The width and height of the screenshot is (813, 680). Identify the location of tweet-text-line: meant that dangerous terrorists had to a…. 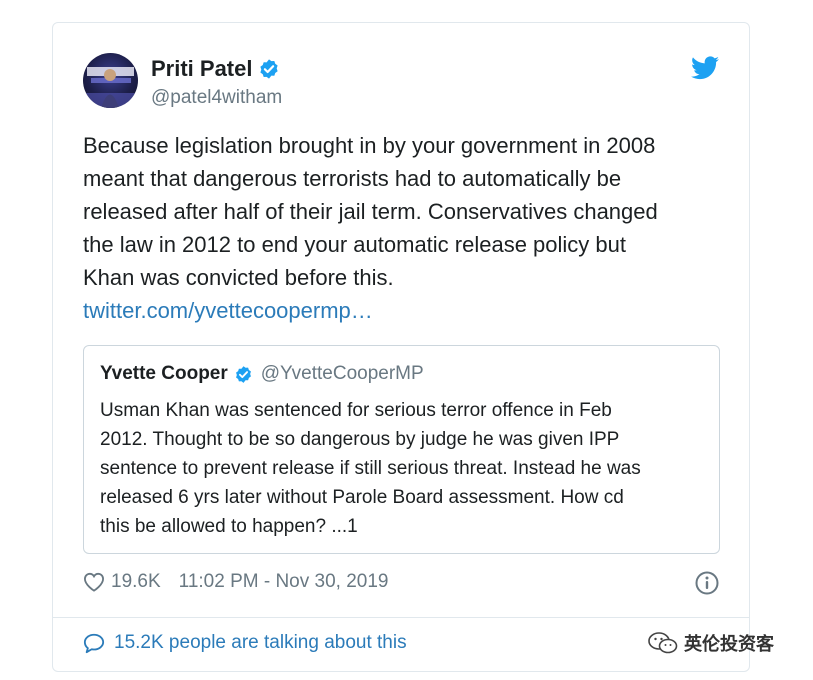
(352, 178).